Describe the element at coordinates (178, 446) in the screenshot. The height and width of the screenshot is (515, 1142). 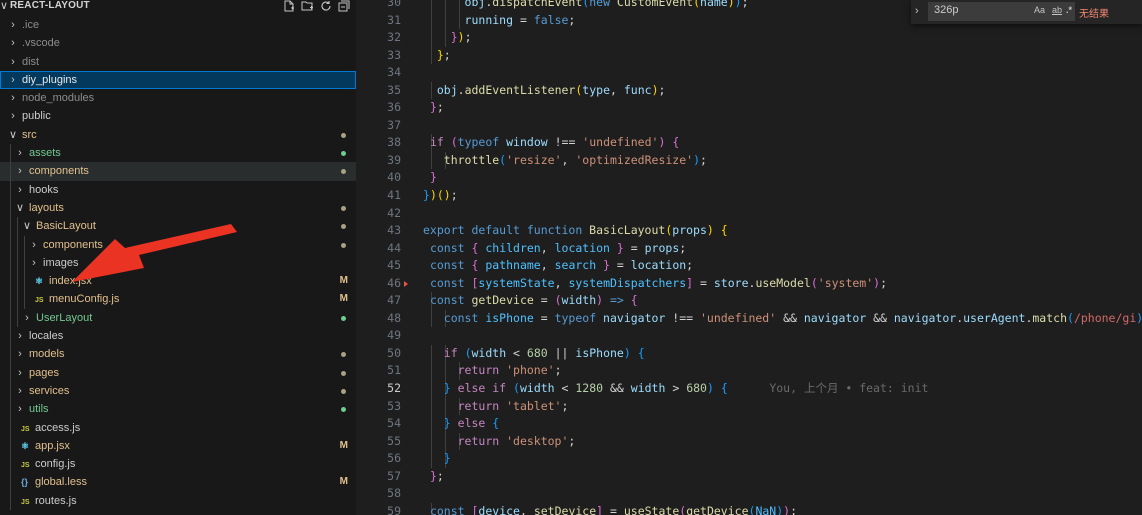
I see `tree-file: ⚛ app.jsx M` at that location.